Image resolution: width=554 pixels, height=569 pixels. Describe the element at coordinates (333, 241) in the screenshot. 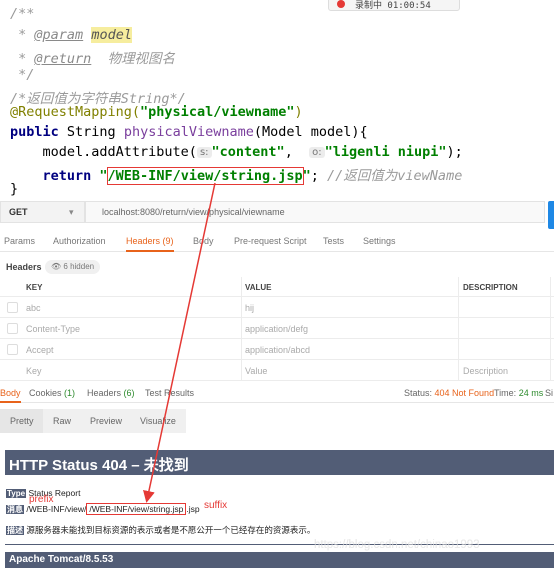

I see `tab-tests: Tests` at that location.